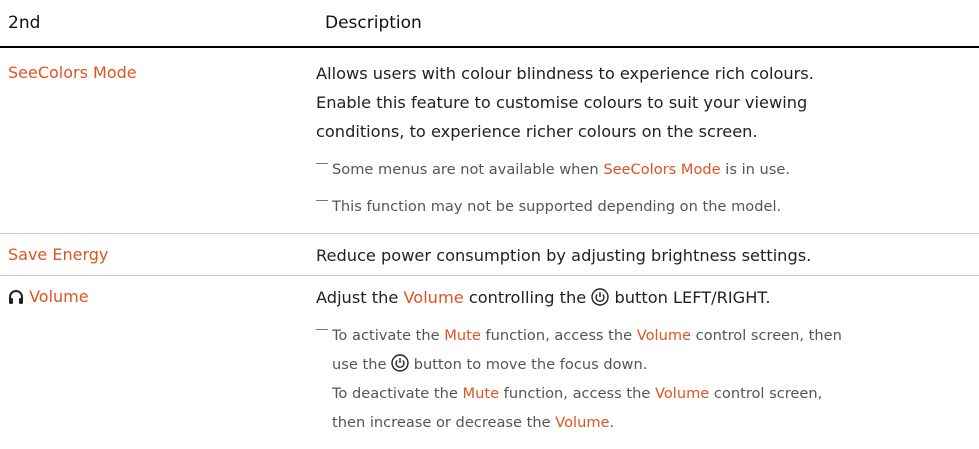 The height and width of the screenshot is (449, 979). I want to click on note-line: then increase or decrease the Volume., so click(654, 422).